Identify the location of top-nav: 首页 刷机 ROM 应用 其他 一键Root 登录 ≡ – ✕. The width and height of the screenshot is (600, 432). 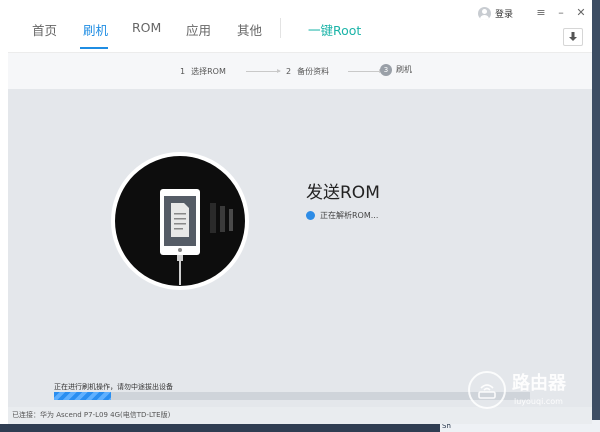
(300, 26).